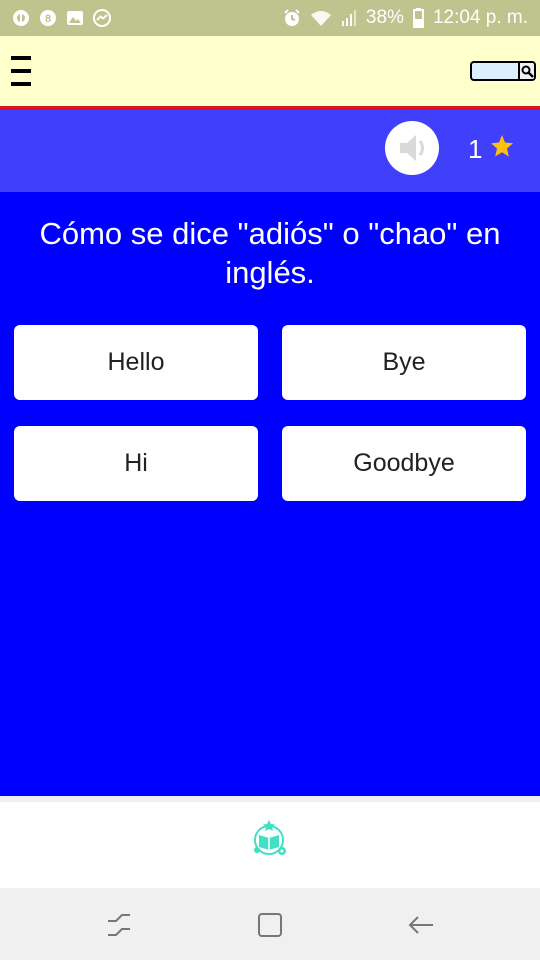 The height and width of the screenshot is (960, 540). What do you see at coordinates (136, 362) in the screenshot?
I see `answer-button: Hello` at bounding box center [136, 362].